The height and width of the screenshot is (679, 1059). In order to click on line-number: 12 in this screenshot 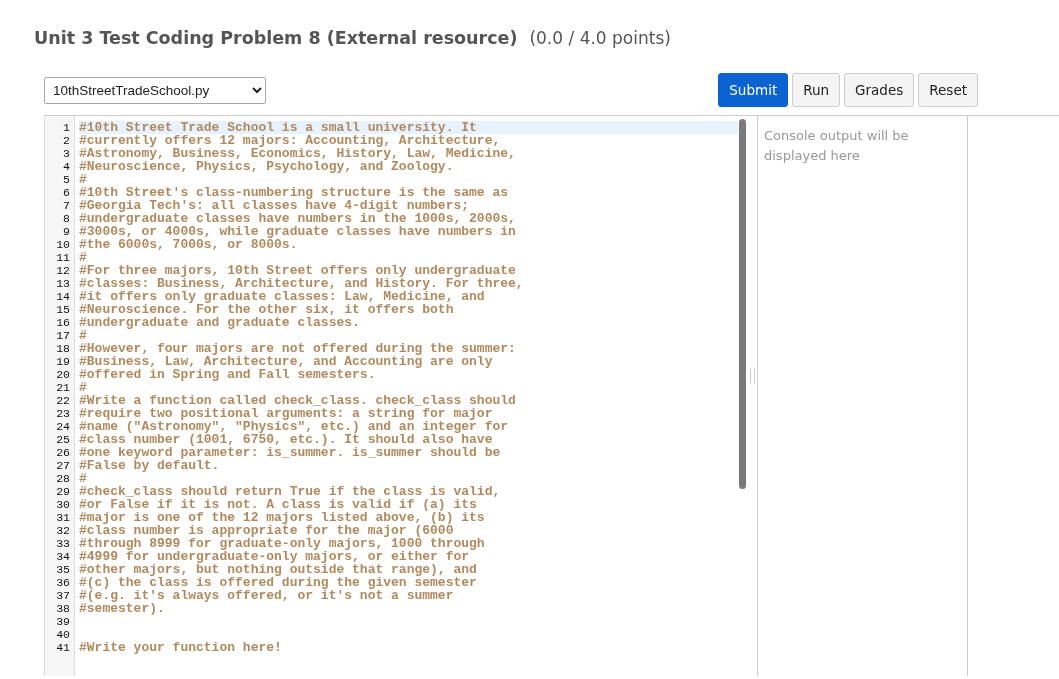, I will do `click(63, 270)`.